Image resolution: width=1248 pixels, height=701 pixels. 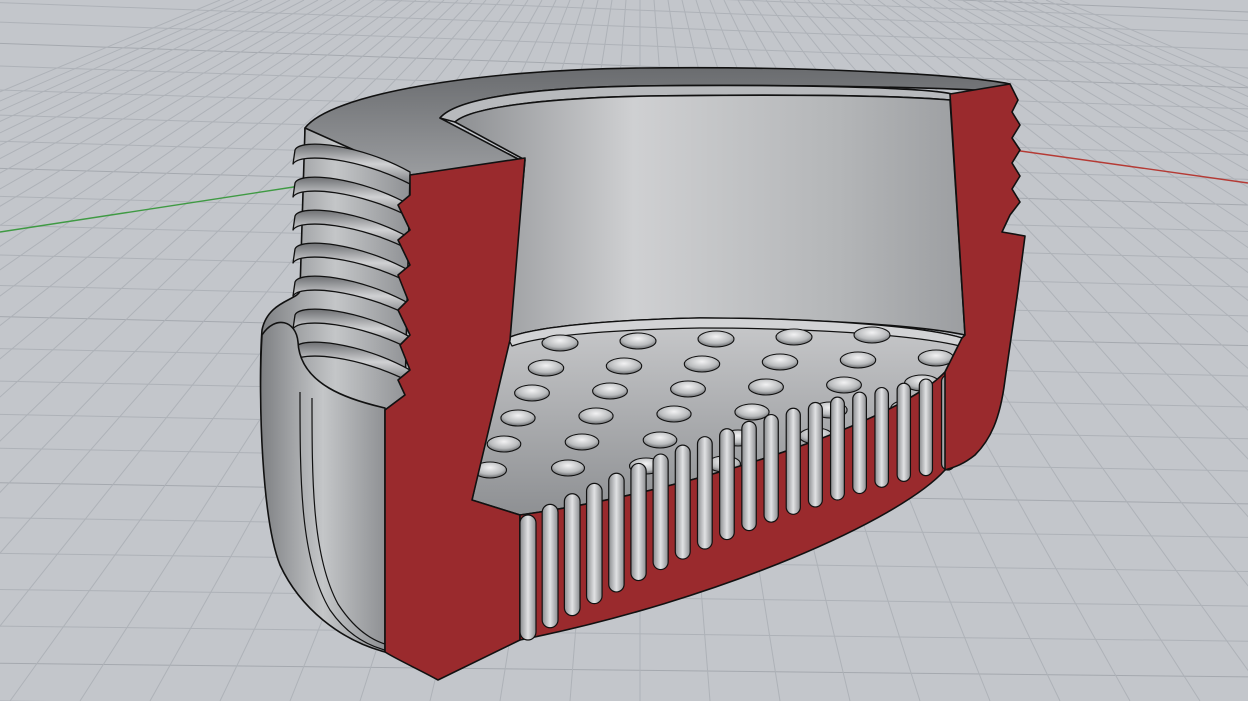 I want to click on x-axis-line, so click(x=1116, y=164).